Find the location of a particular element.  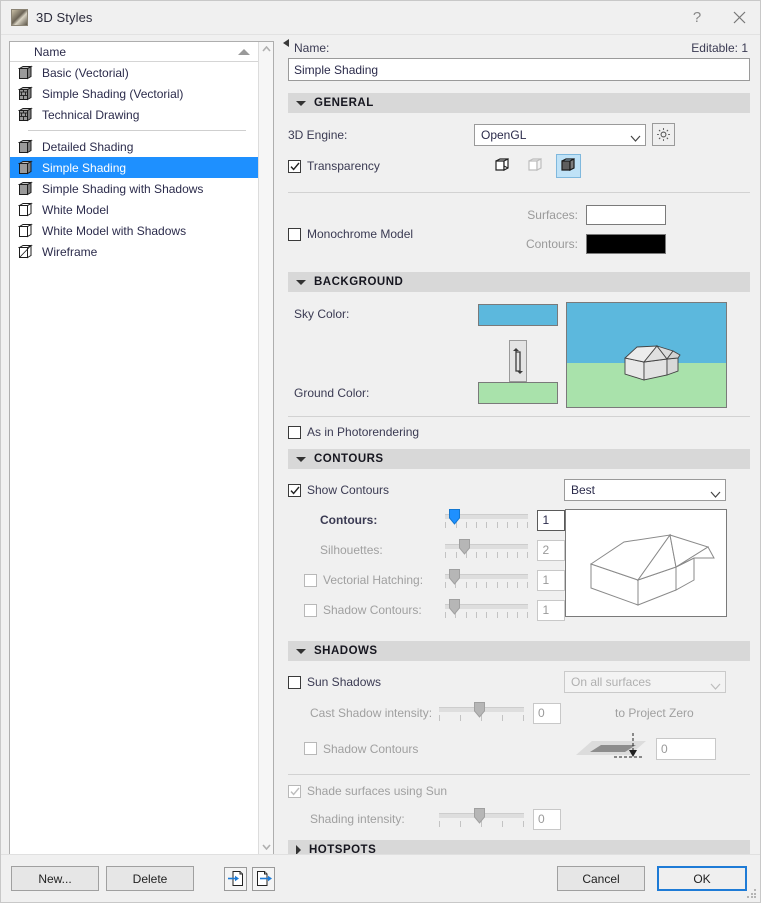

section-background-header: BACKGROUND is located at coordinates (519, 282).